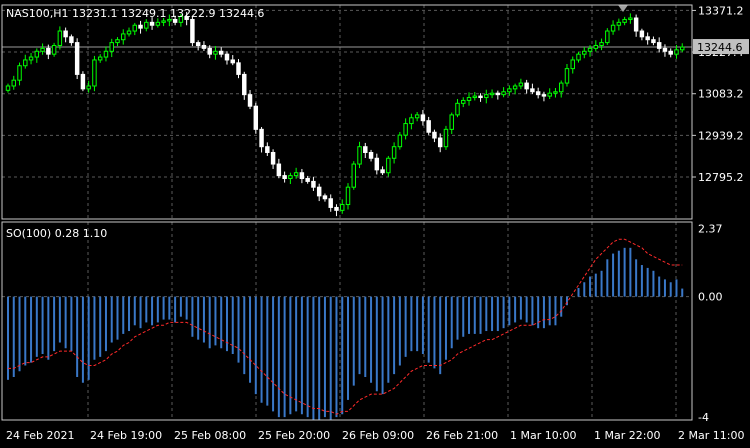 The height and width of the screenshot is (448, 750). What do you see at coordinates (378, 435) in the screenshot?
I see `x-tick-label: 26 Feb 09:00` at bounding box center [378, 435].